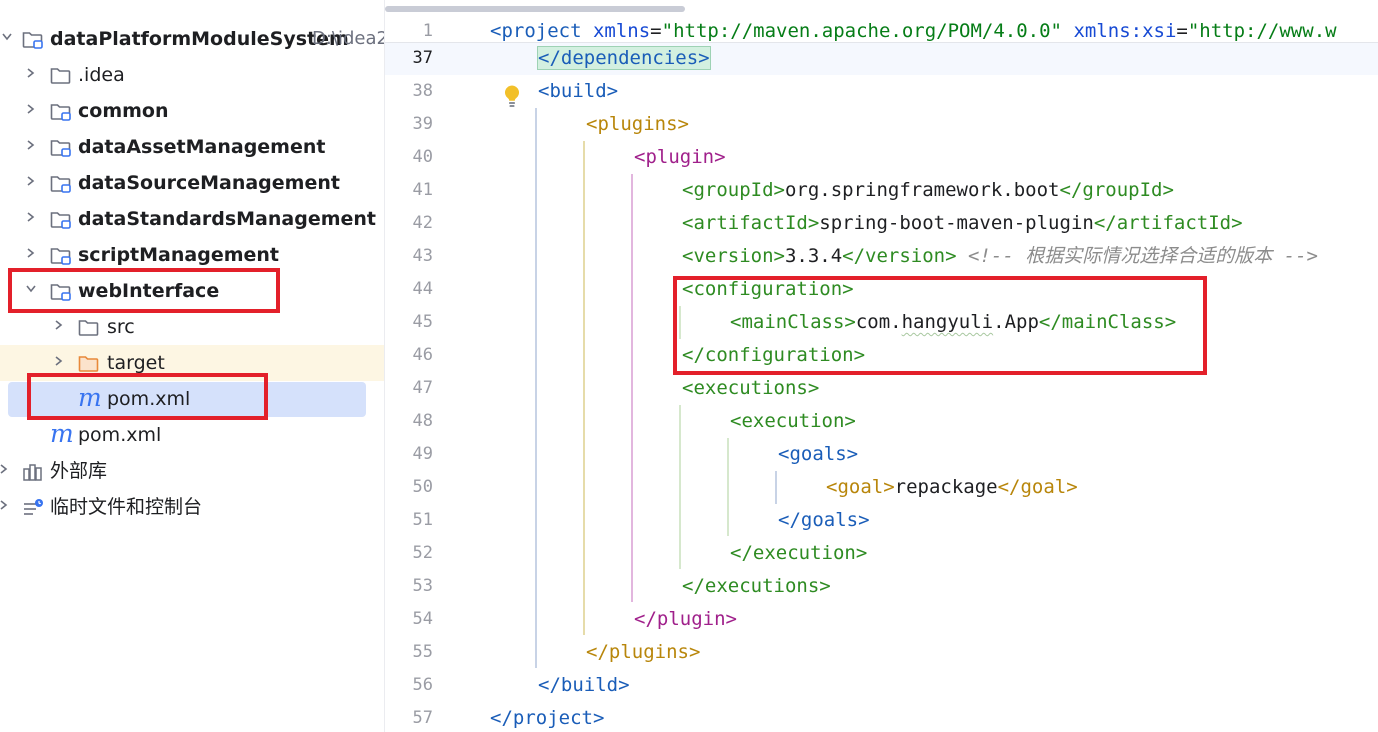 This screenshot has width=1378, height=732. Describe the element at coordinates (422, 58) in the screenshot. I see `line-number: 37` at that location.